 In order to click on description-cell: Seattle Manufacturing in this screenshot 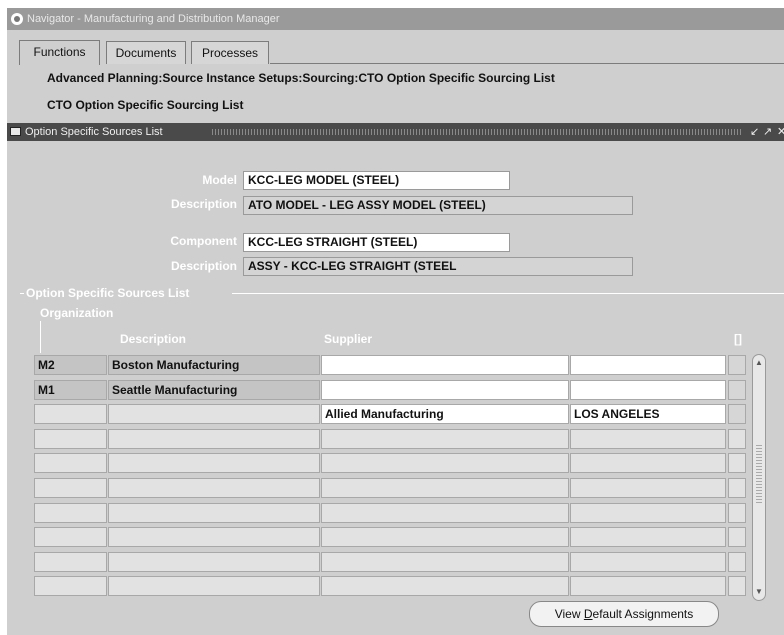, I will do `click(214, 390)`.